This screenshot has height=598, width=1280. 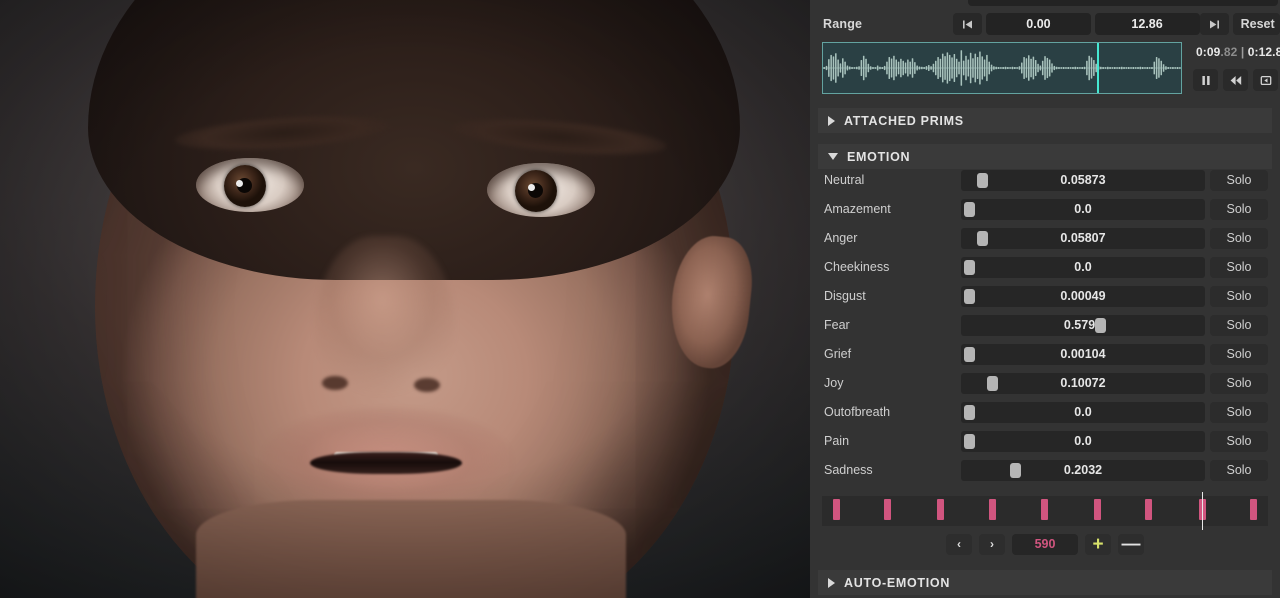 I want to click on emotion-slider-pain: 0.0, so click(x=1083, y=441).